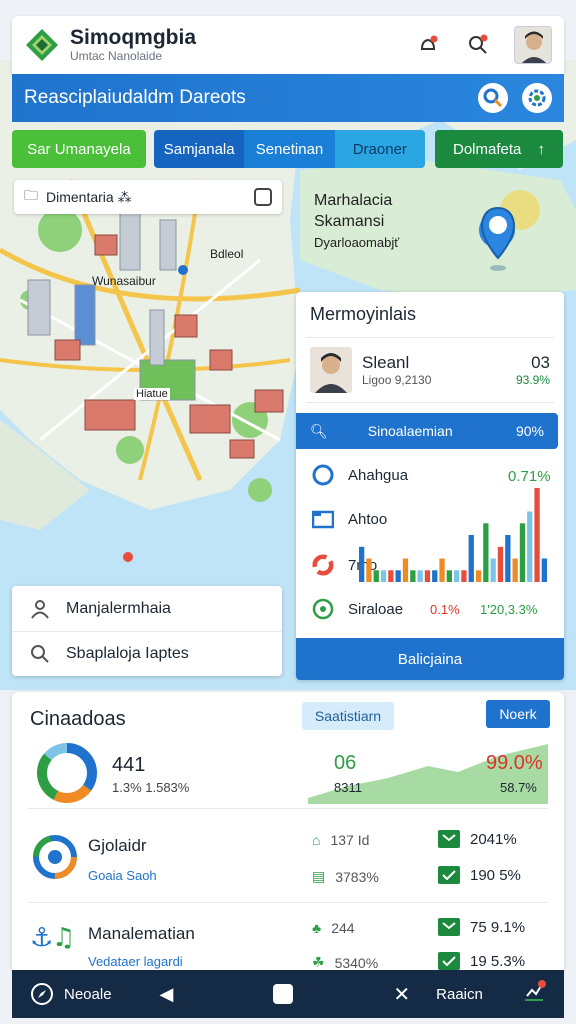 The width and height of the screenshot is (576, 1024). What do you see at coordinates (514, 763) in the screenshot?
I see `area-right-value: 99.0%` at bounding box center [514, 763].